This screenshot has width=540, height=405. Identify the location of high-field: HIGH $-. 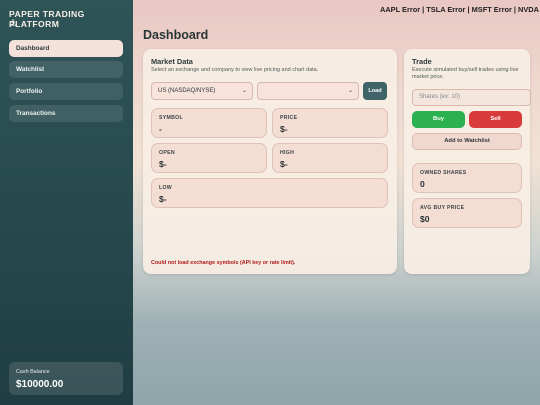
(330, 158).